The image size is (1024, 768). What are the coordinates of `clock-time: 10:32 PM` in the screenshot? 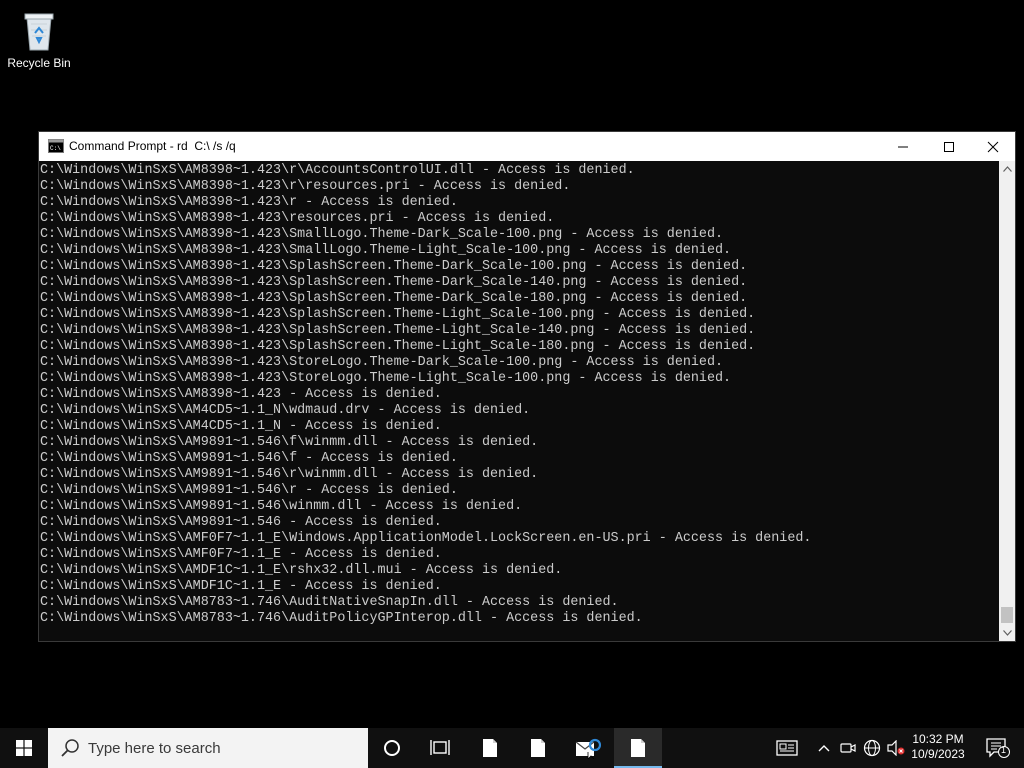 It's located at (938, 739).